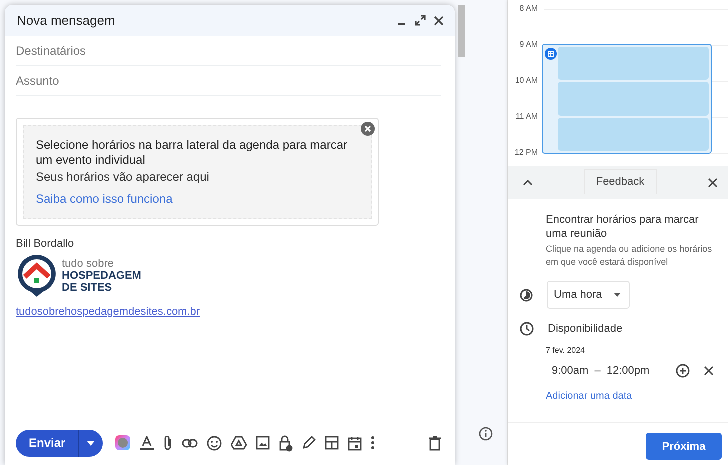 Image resolution: width=728 pixels, height=465 pixels. What do you see at coordinates (526, 81) in the screenshot?
I see `hour-label: 10 AM` at bounding box center [526, 81].